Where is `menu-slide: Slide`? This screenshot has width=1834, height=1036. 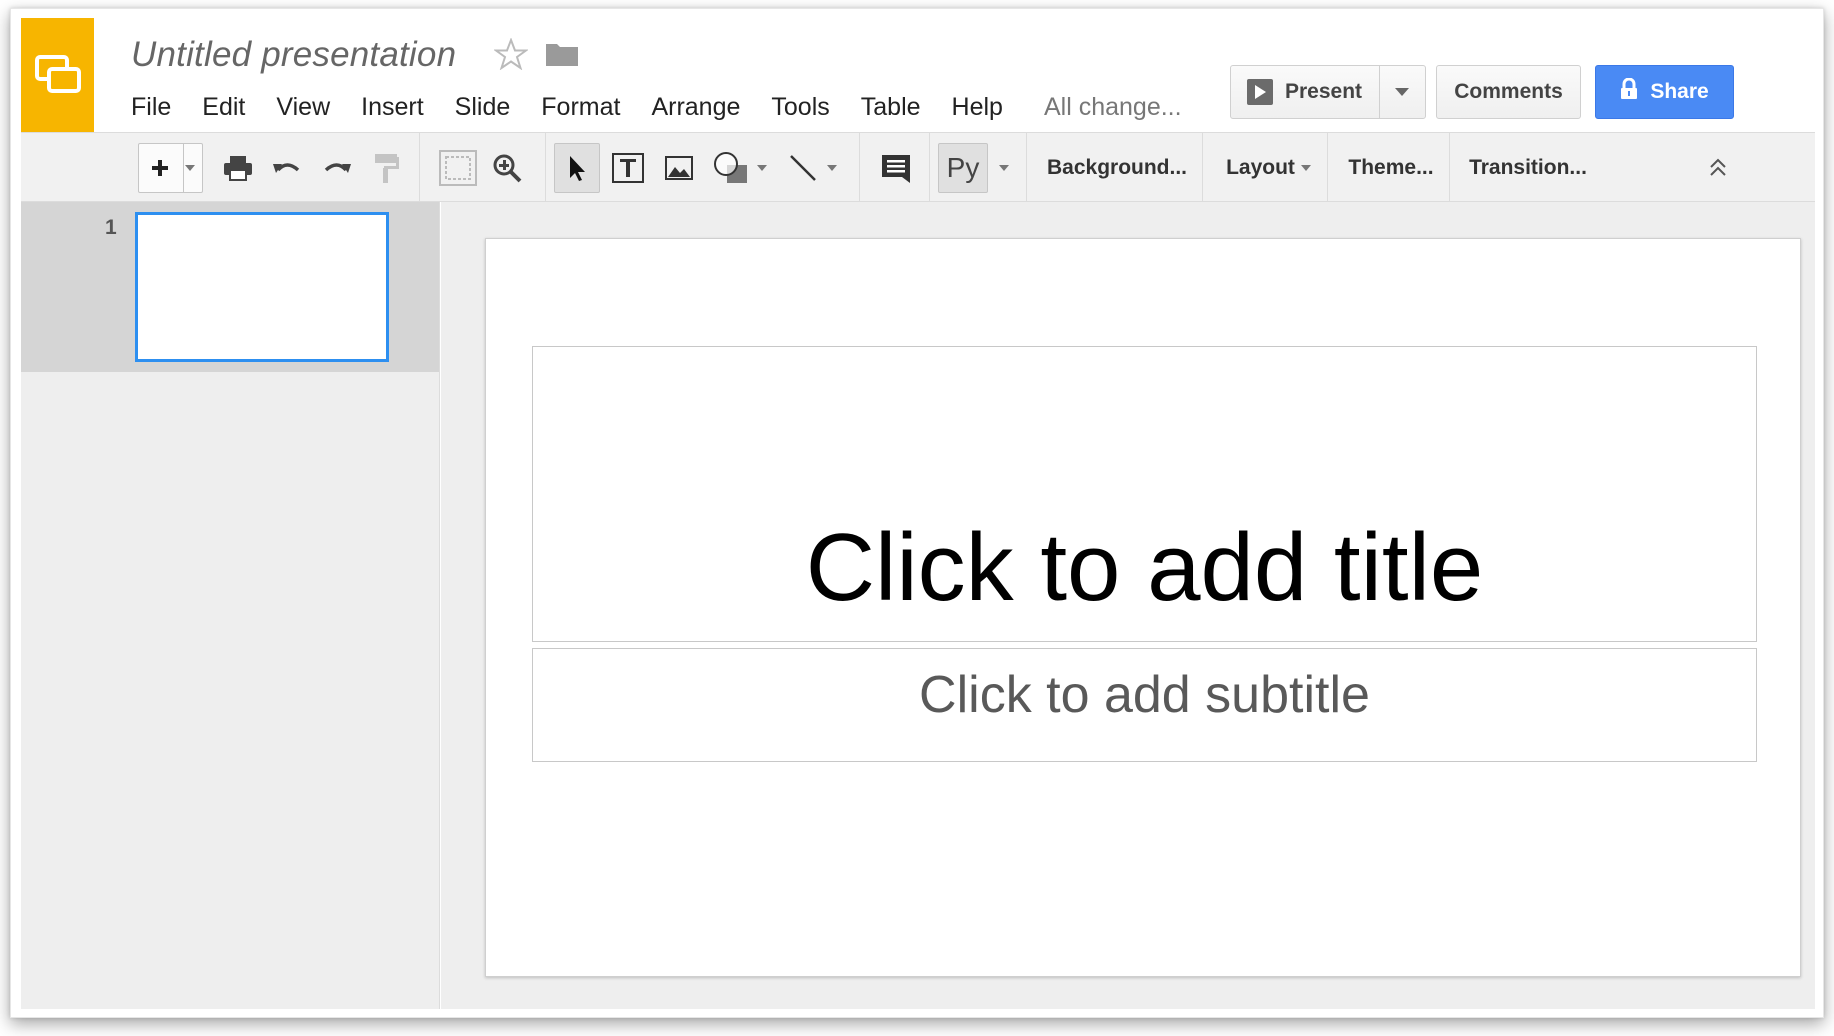 menu-slide: Slide is located at coordinates (483, 107).